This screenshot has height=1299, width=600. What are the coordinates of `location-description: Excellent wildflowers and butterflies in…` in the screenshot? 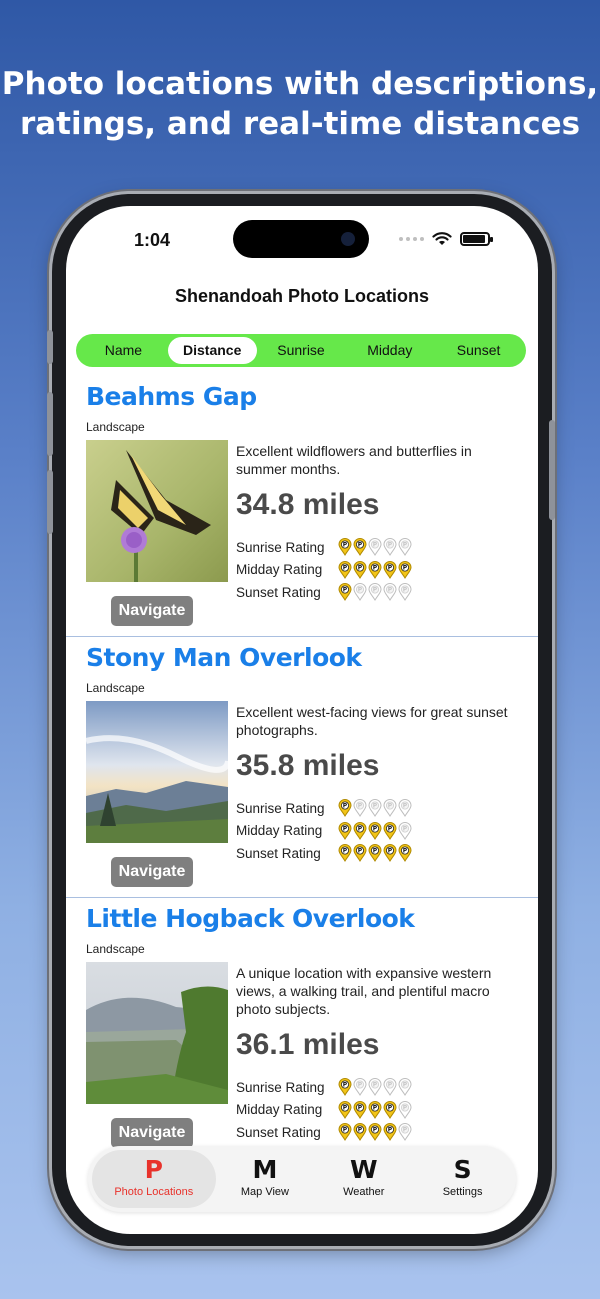 It's located at (354, 460).